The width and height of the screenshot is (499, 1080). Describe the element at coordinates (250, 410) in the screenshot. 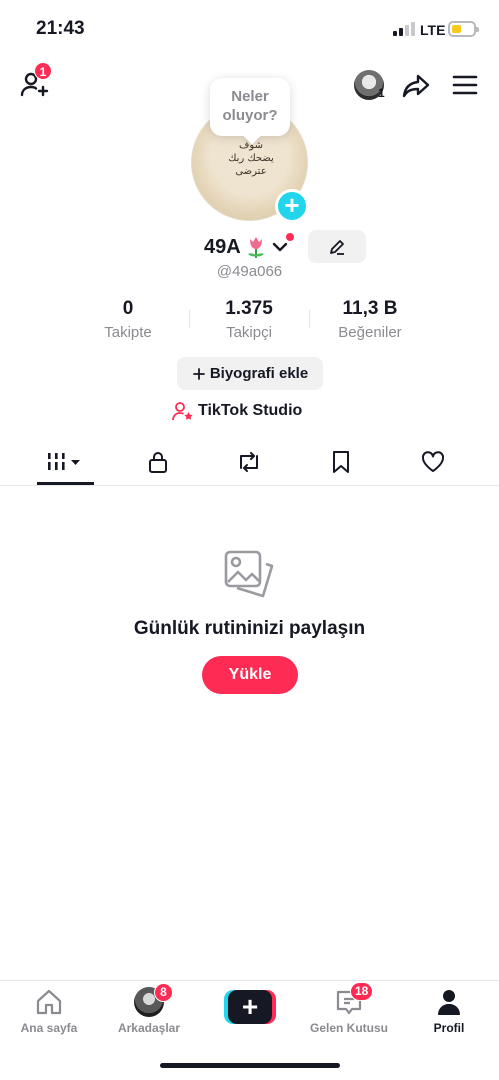

I see `tiktok-studio-label: TikTok Studio` at that location.